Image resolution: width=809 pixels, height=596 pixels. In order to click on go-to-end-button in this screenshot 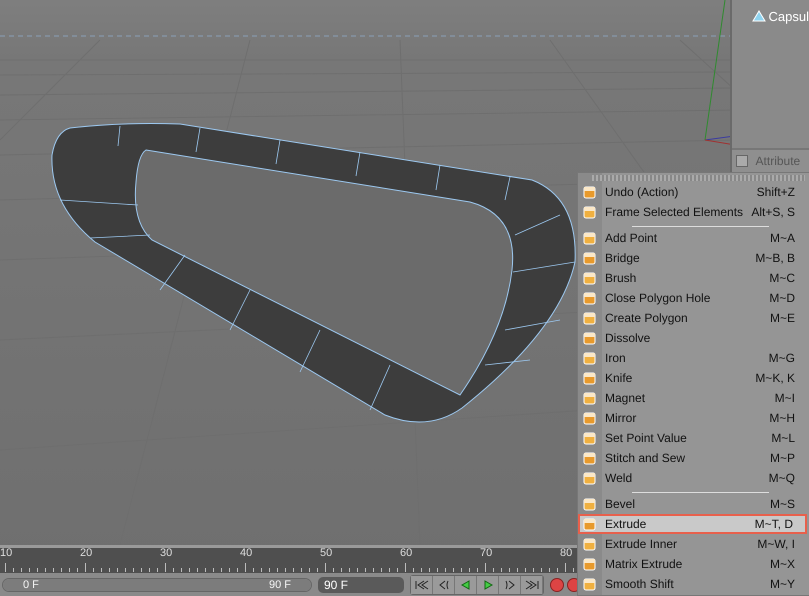, I will do `click(532, 585)`.